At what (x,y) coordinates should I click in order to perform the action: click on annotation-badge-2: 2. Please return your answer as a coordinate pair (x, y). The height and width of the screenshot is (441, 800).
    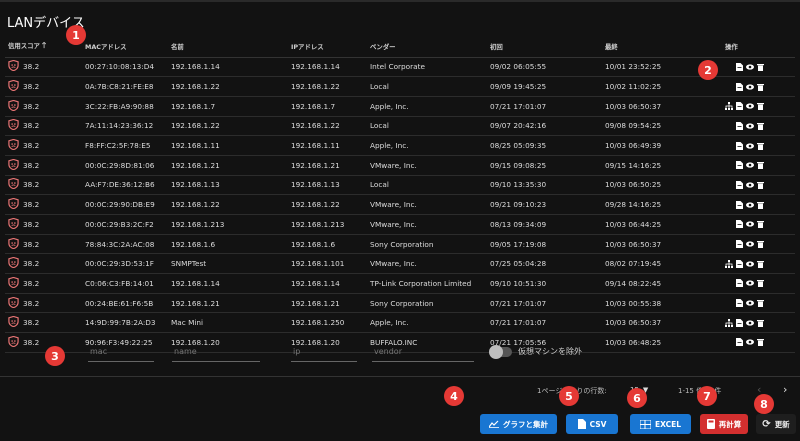
    Looking at the image, I should click on (708, 70).